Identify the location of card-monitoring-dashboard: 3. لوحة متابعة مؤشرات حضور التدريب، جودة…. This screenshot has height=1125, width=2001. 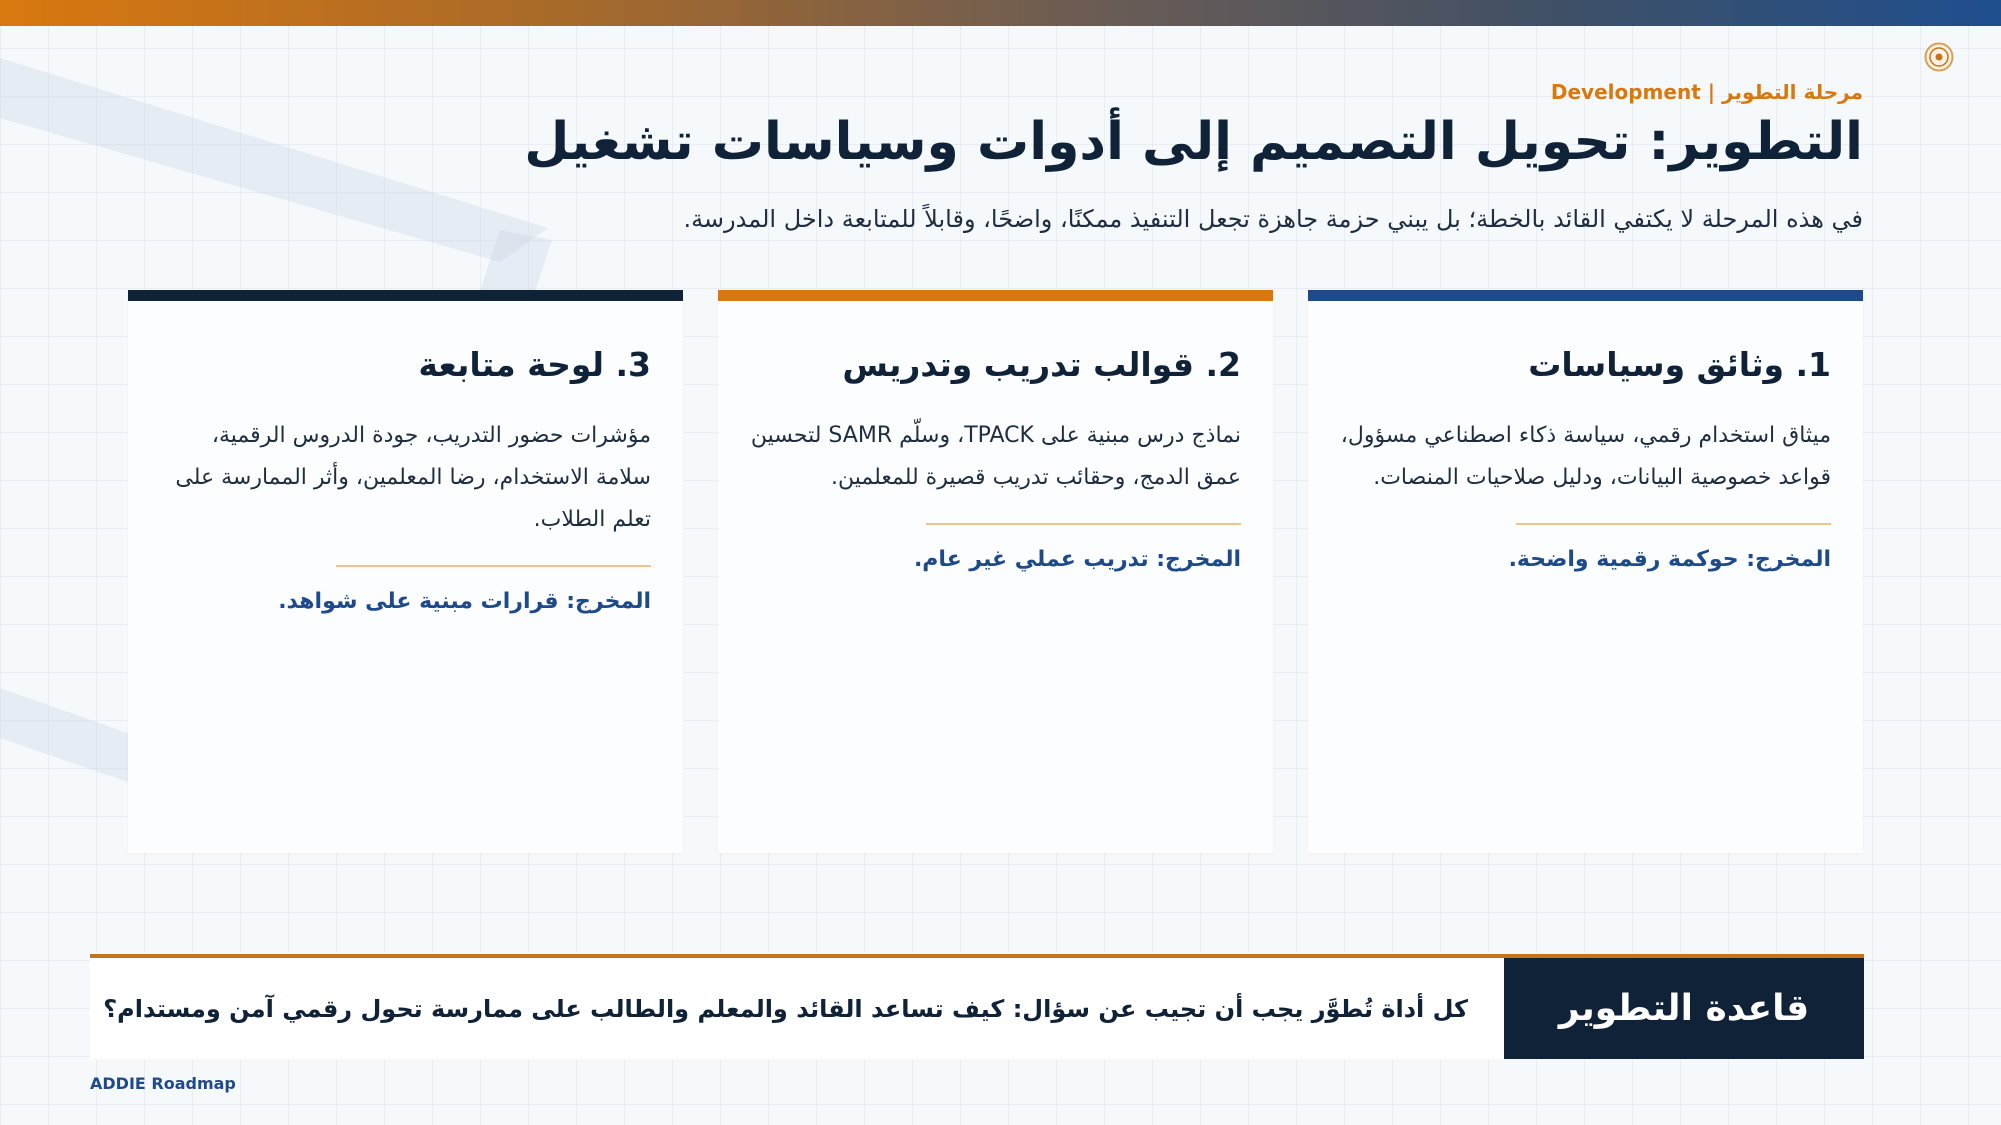
(405, 571).